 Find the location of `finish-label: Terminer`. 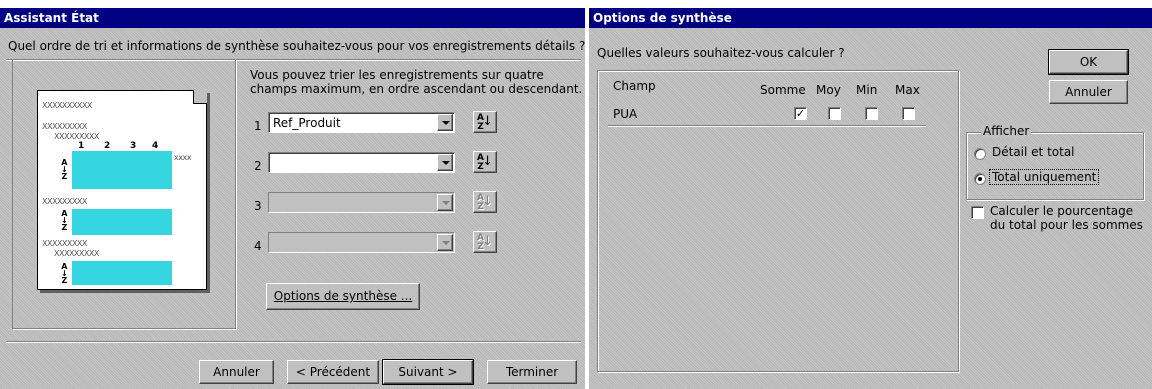

finish-label: Terminer is located at coordinates (532, 372).